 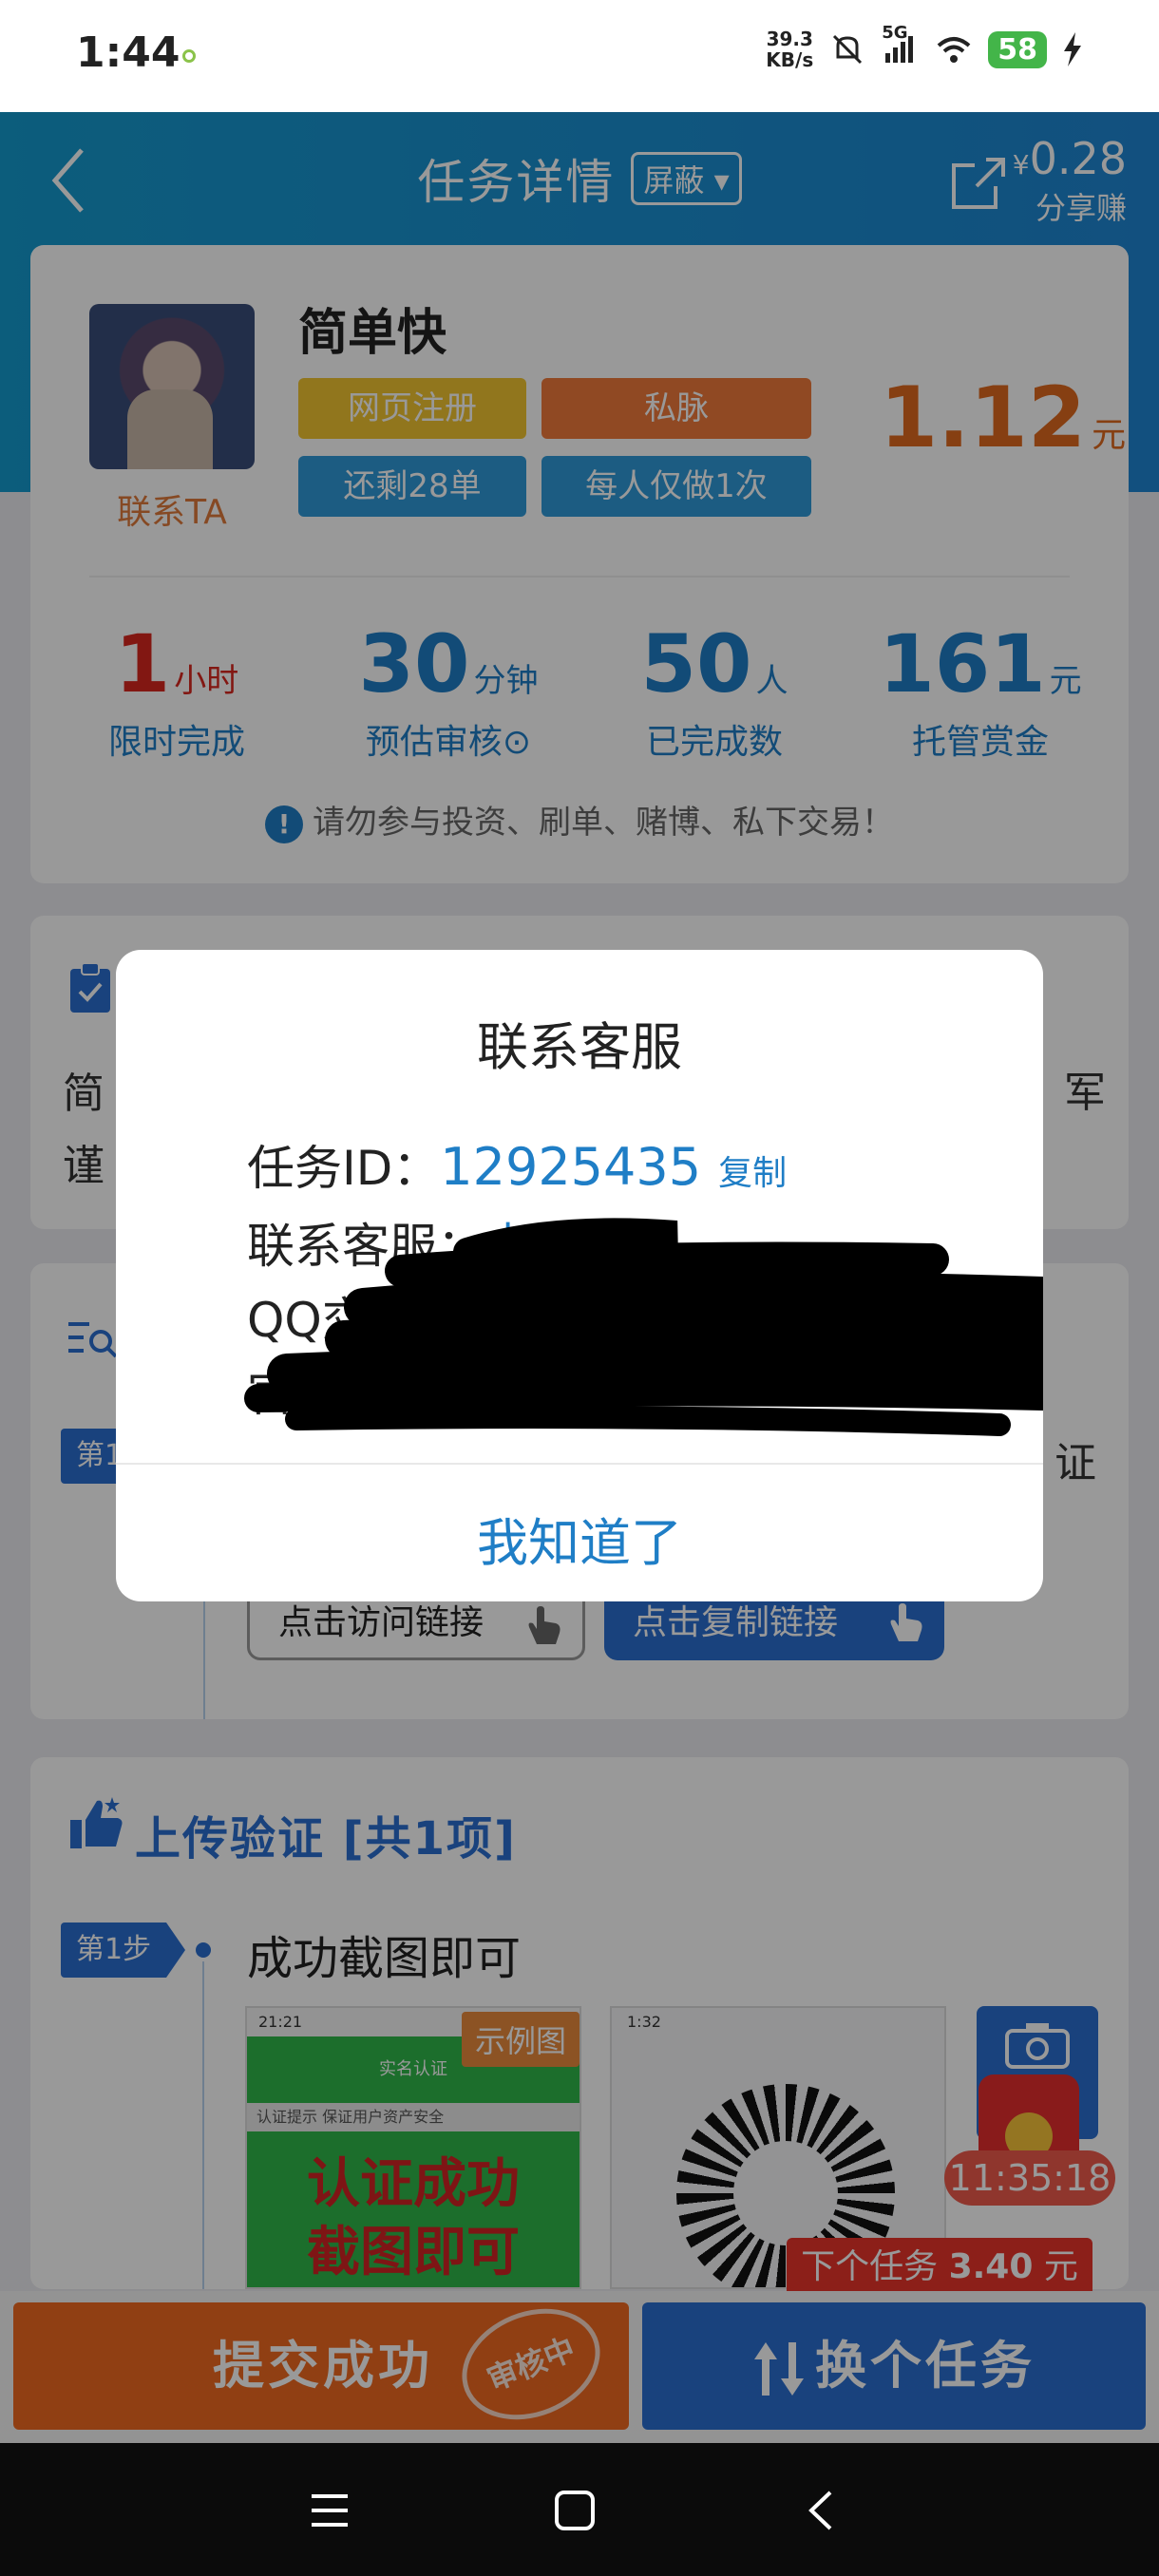 What do you see at coordinates (848, 49) in the screenshot?
I see `mute-icon` at bounding box center [848, 49].